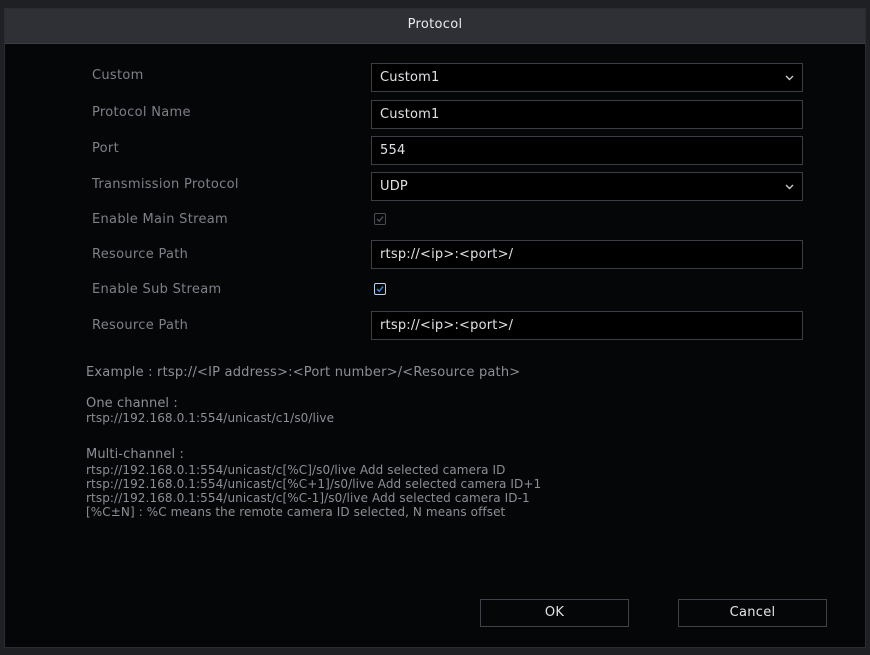 This screenshot has height=655, width=870. I want to click on dialog-title: Protocol, so click(435, 24).